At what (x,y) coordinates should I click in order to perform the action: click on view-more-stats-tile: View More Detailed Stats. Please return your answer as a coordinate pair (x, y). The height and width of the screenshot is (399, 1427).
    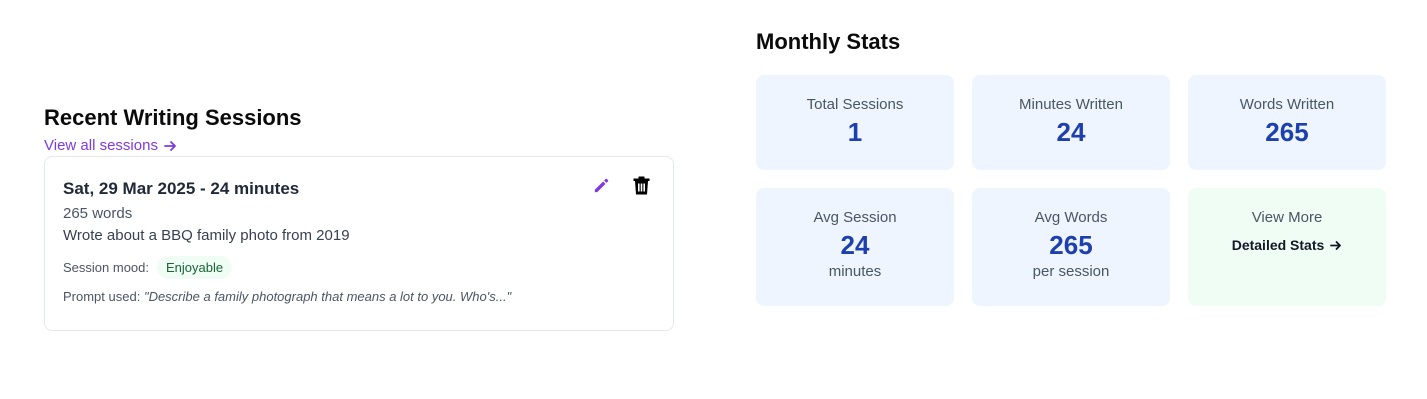
    Looking at the image, I should click on (1287, 247).